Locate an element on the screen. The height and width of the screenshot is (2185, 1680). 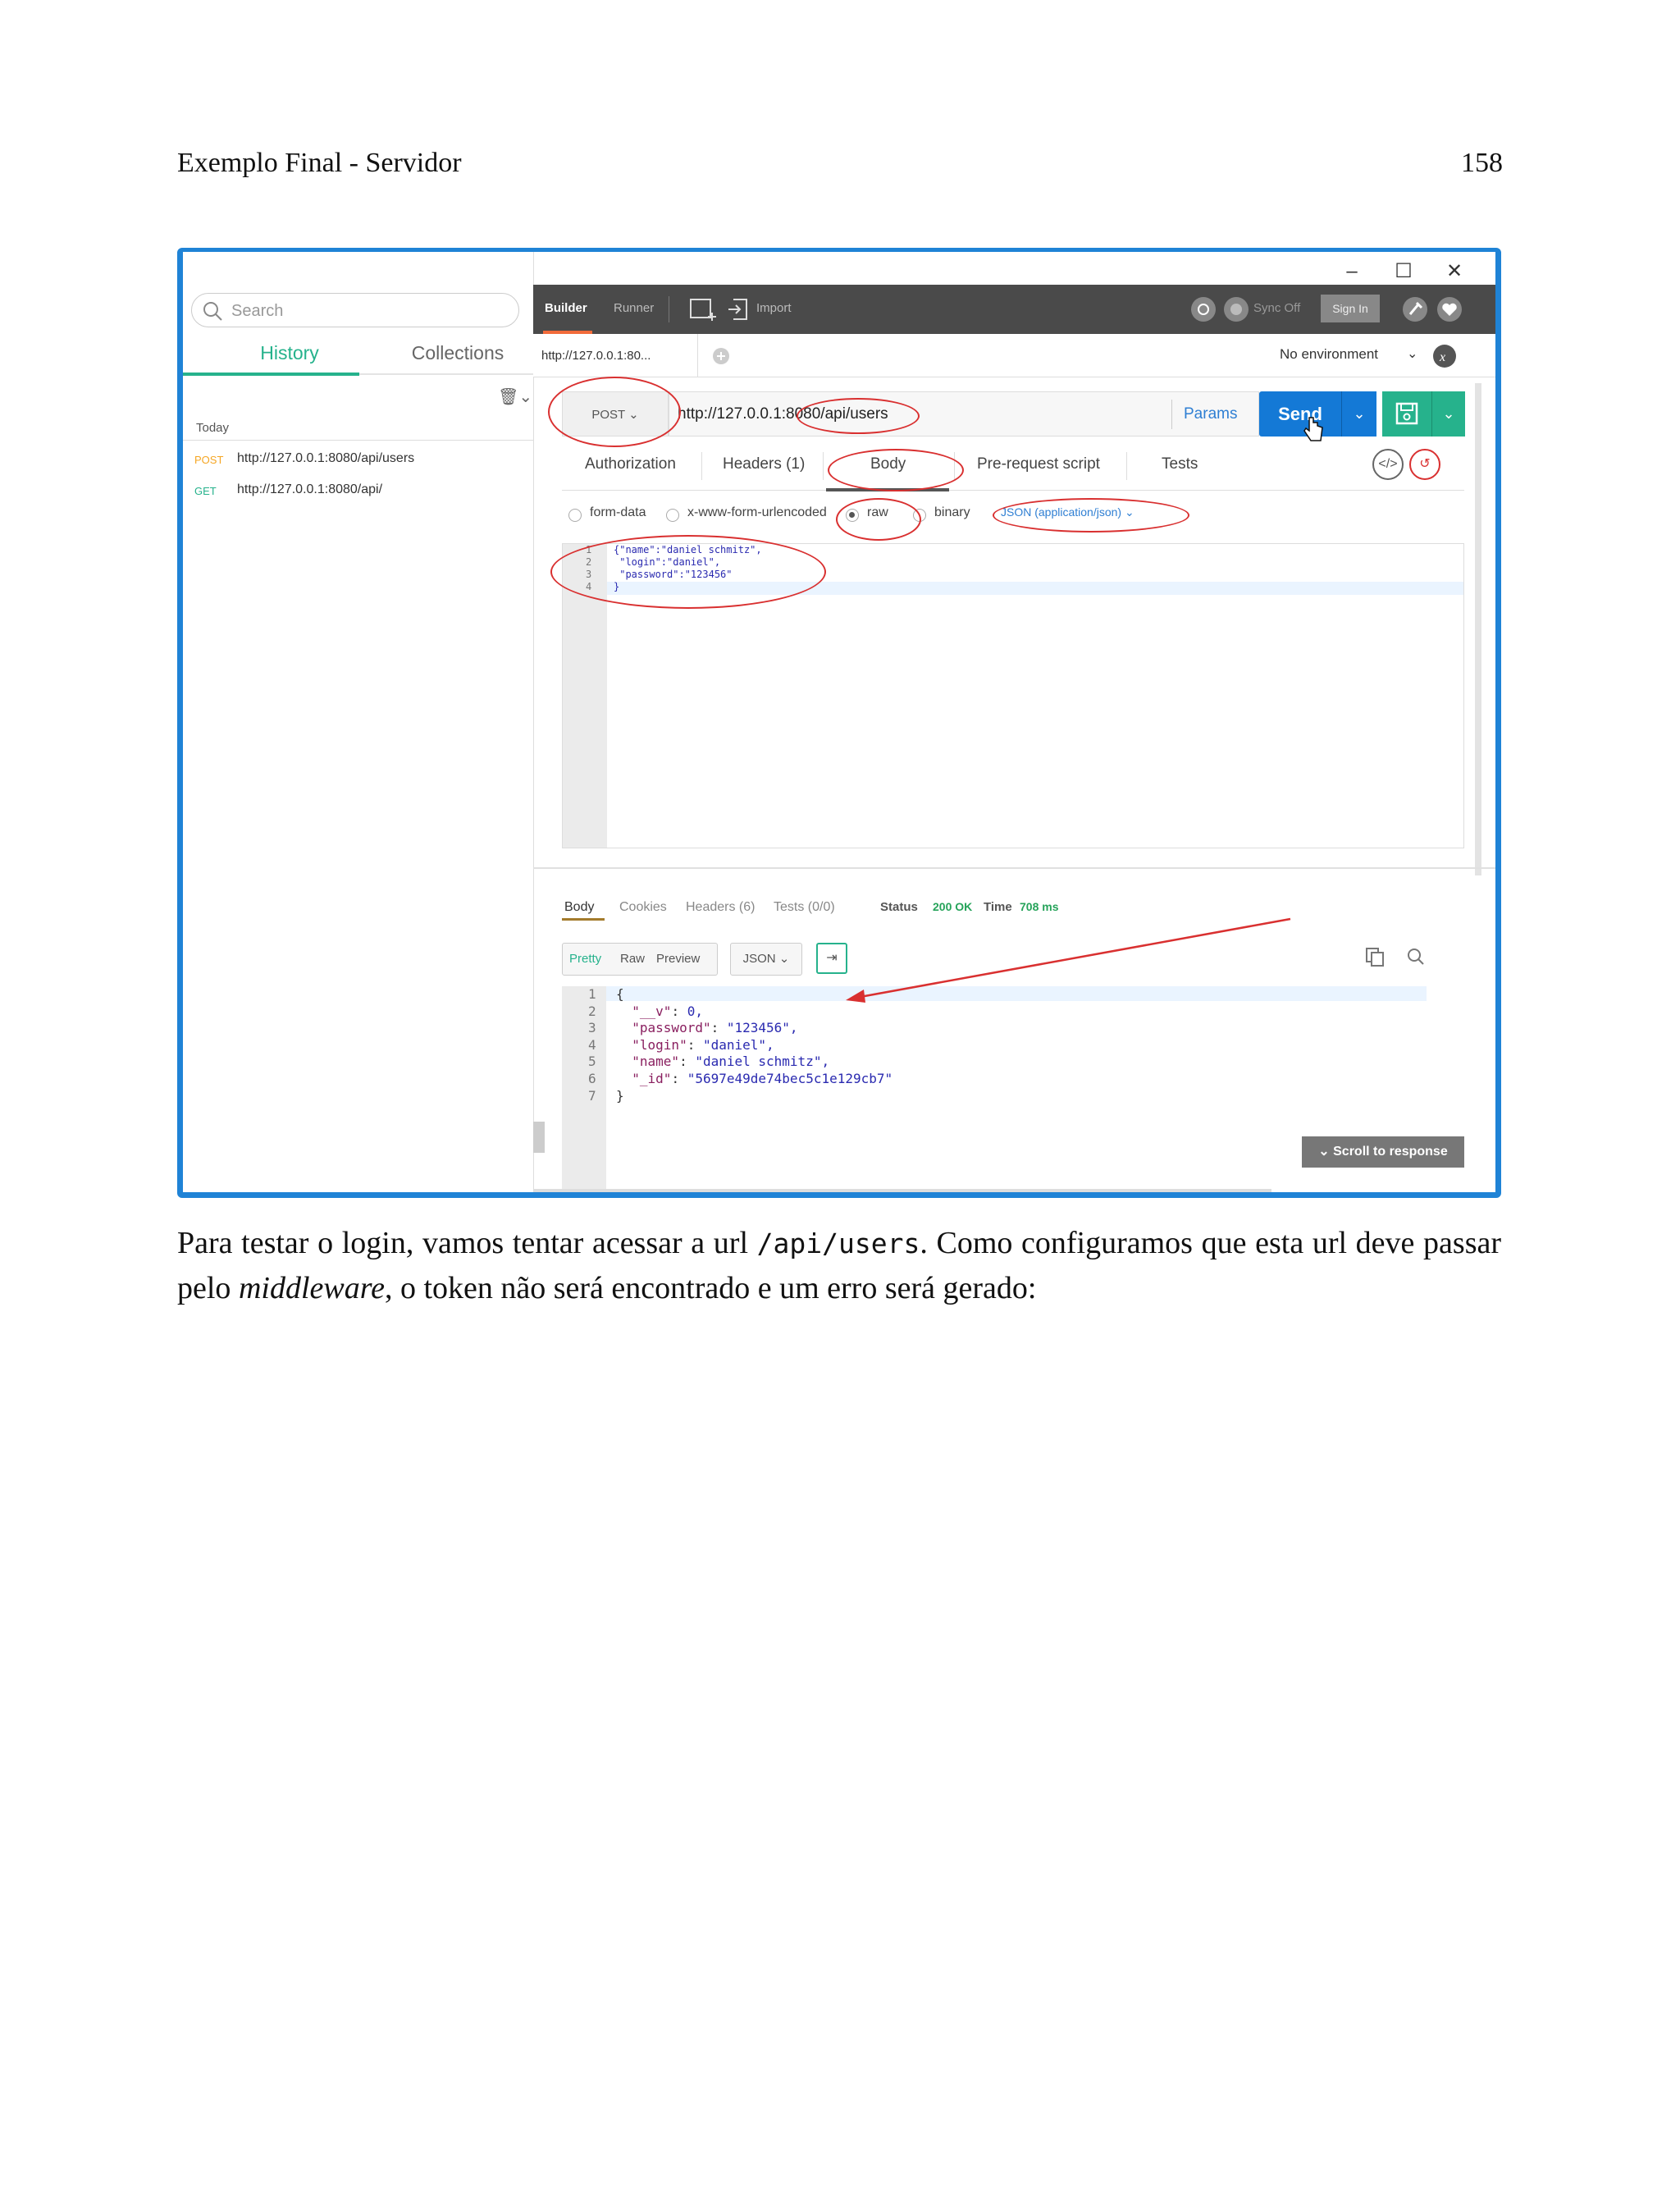
cursor-hand-icon is located at coordinates (1313, 429).